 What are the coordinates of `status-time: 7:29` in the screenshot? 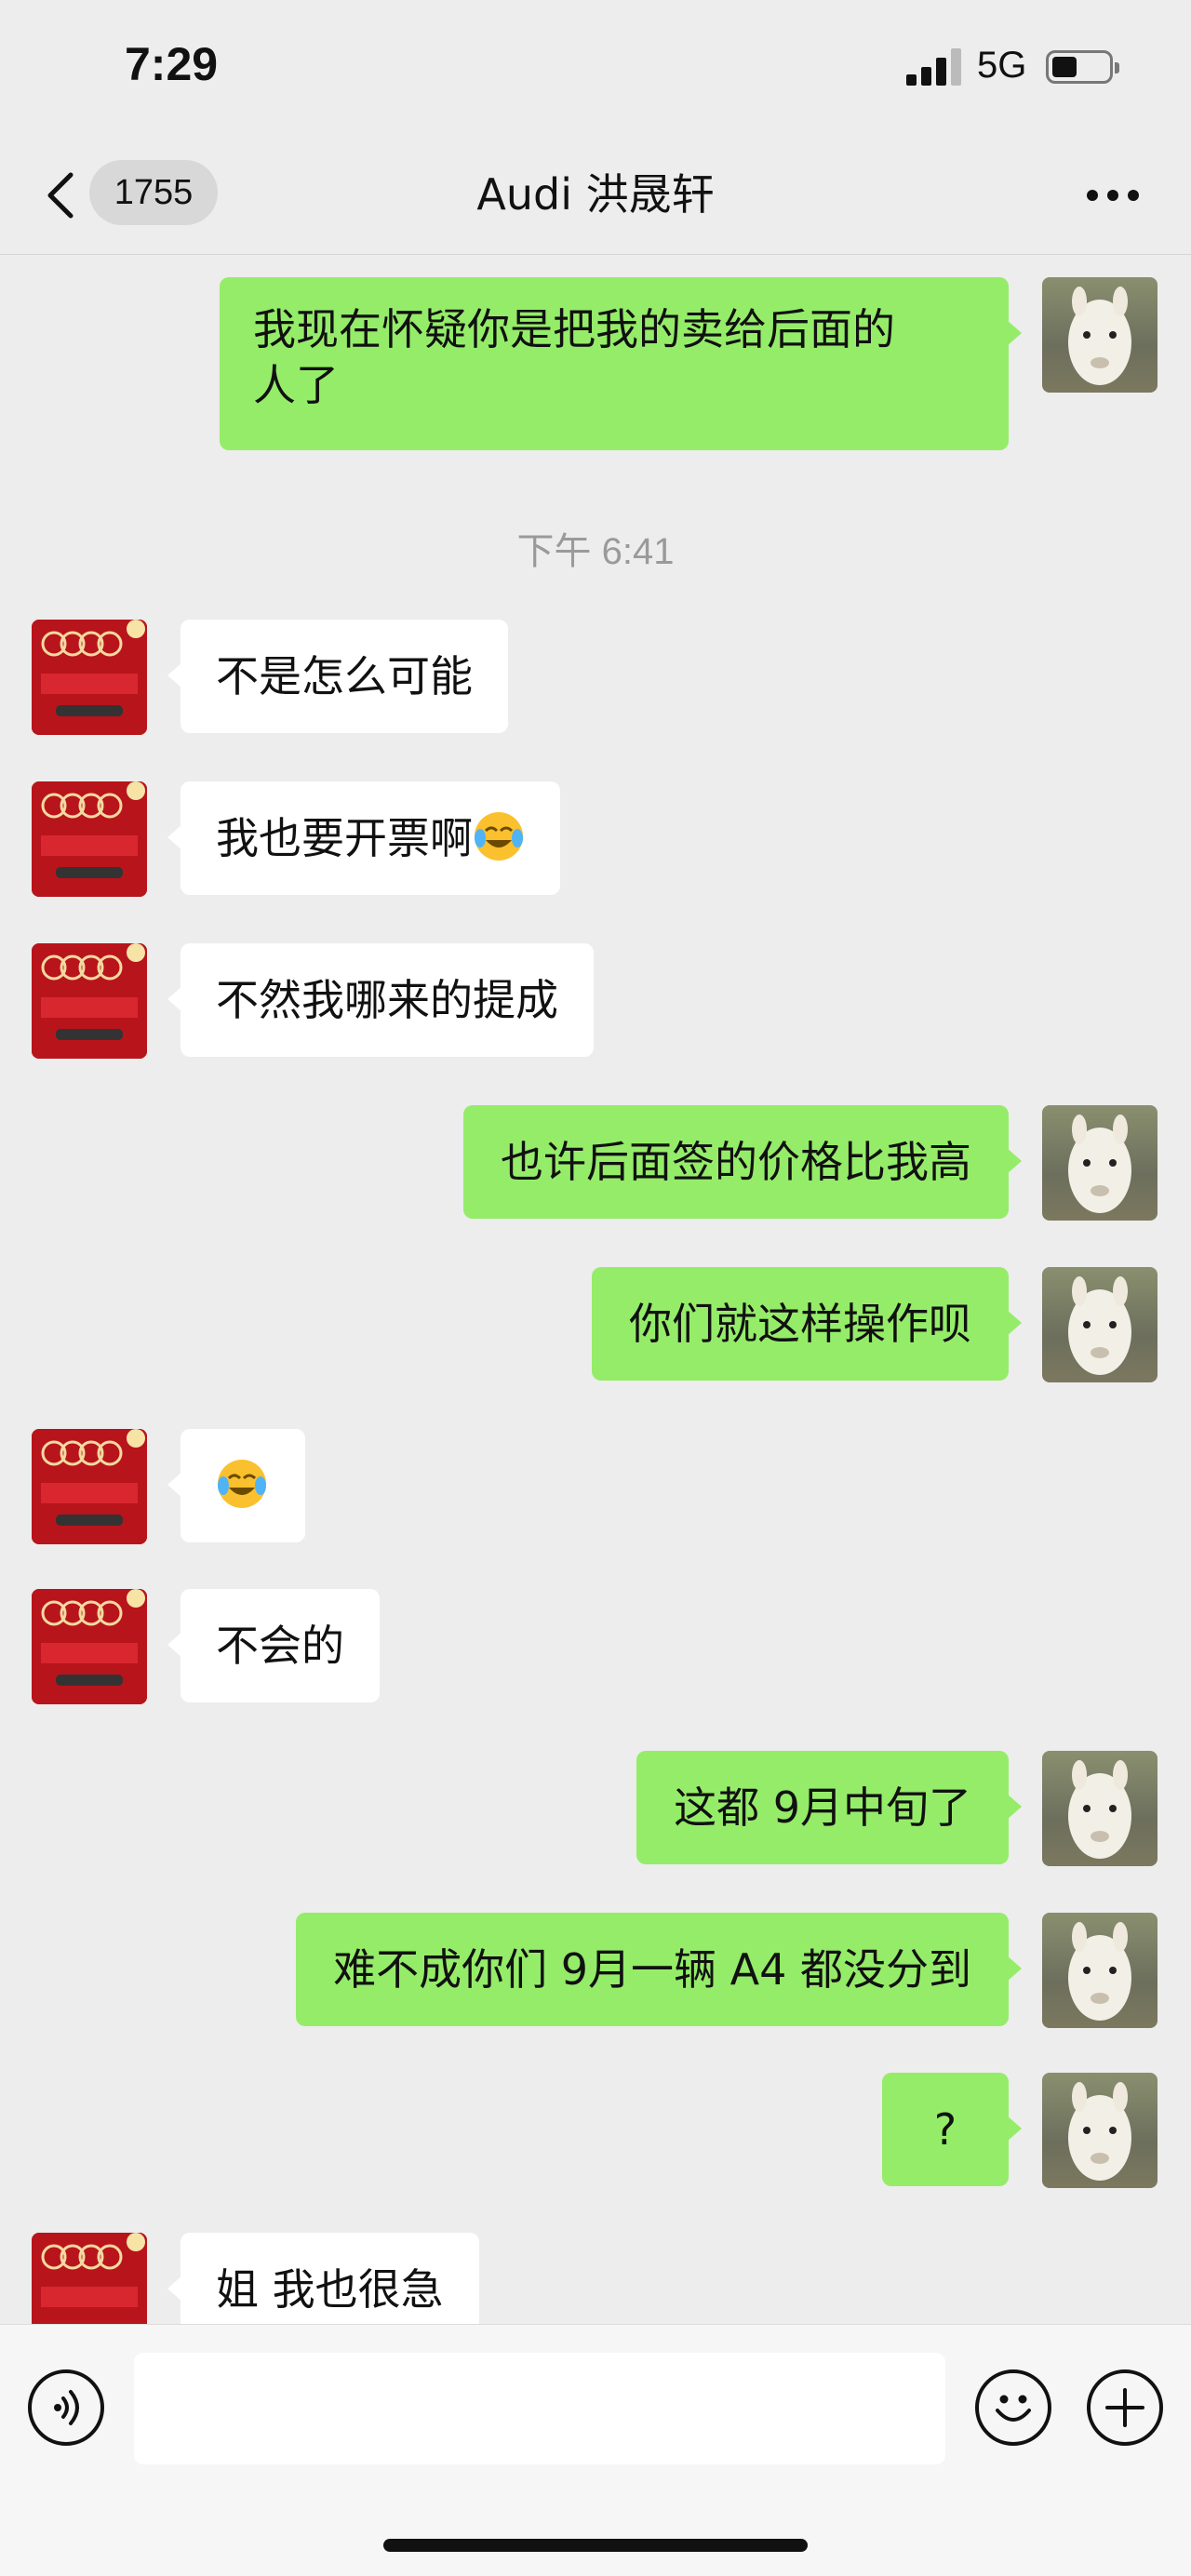 It's located at (172, 64).